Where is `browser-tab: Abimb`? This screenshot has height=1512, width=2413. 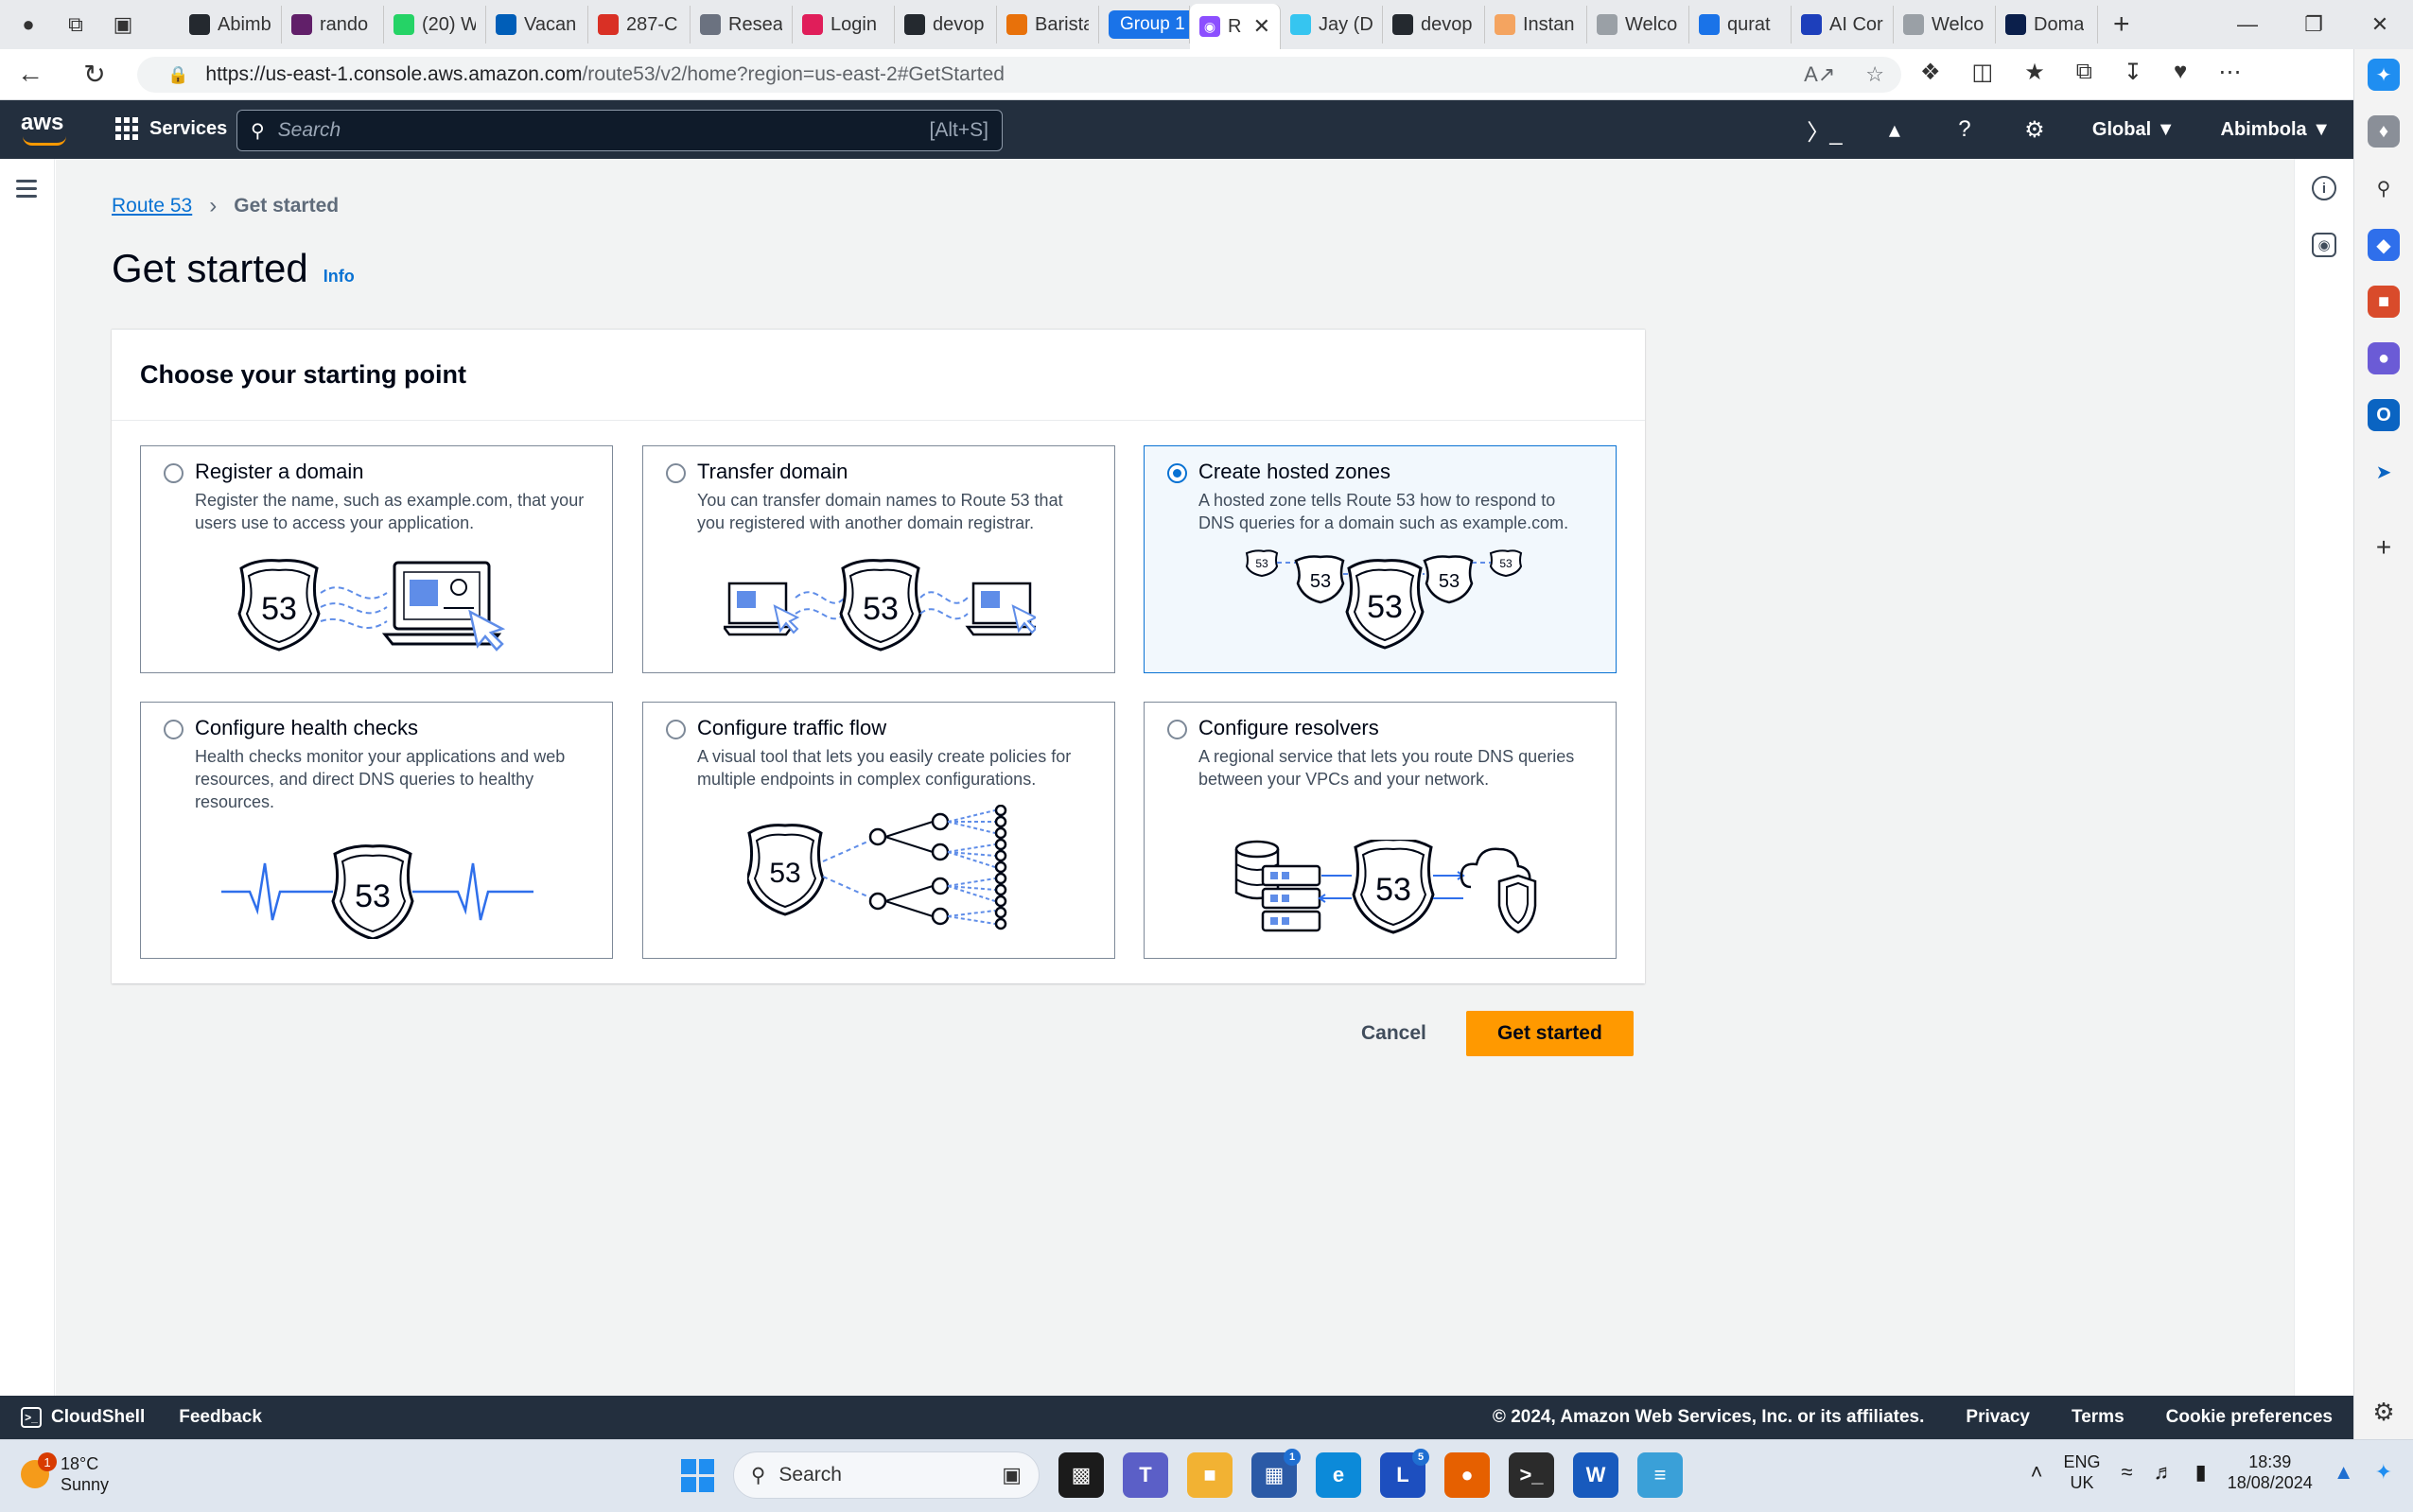 browser-tab: Abimb is located at coordinates (231, 24).